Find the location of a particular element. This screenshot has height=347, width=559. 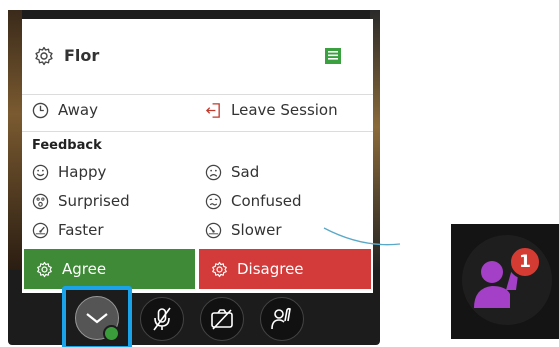

session-controls-bar is located at coordinates (197, 316).